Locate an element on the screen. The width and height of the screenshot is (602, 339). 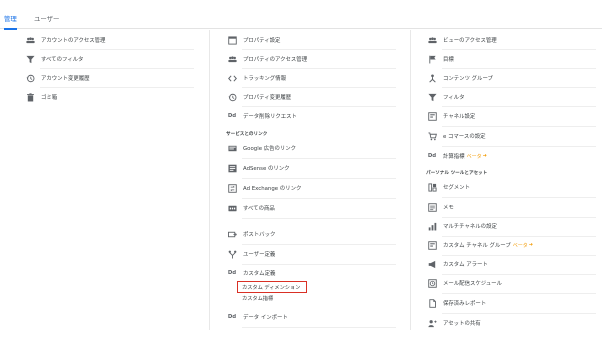
google-ads-link-item: Google 広告のリンク is located at coordinates (311, 148).